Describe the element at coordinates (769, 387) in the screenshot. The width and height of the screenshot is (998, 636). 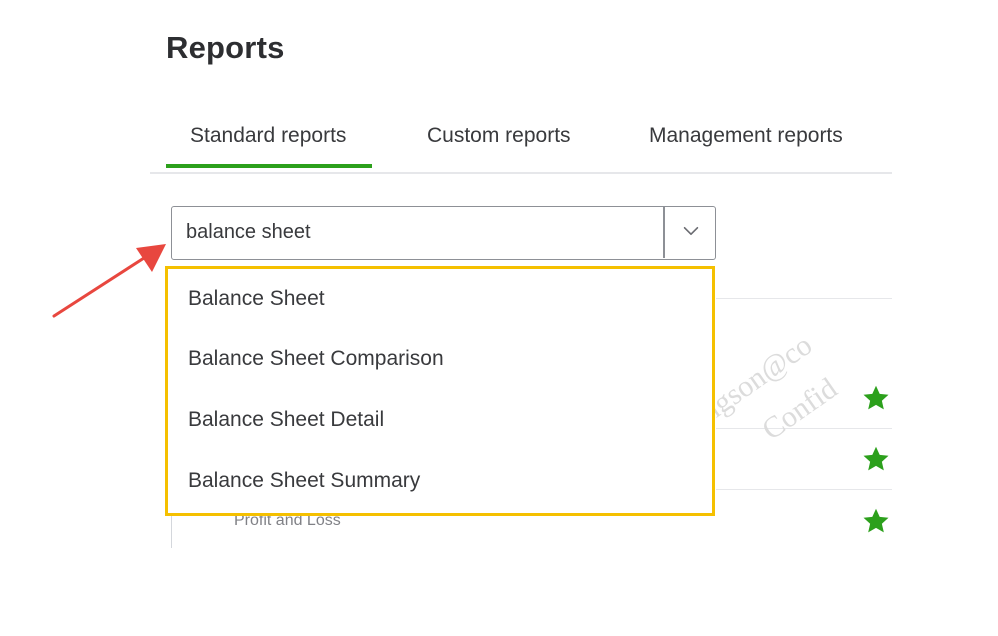
I see `watermark: ngson@co Confid` at that location.